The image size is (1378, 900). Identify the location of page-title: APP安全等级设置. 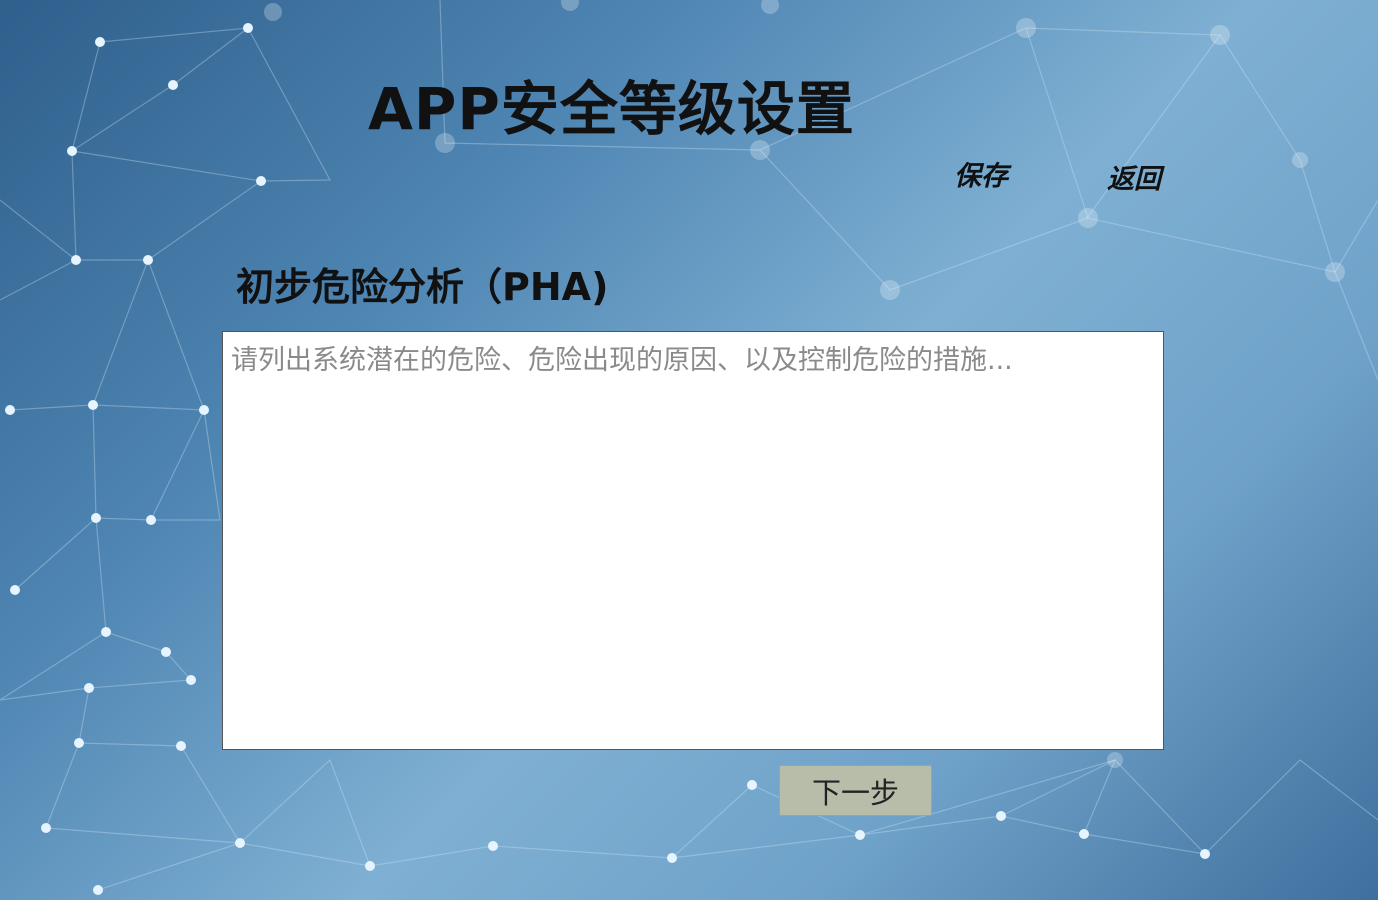
(611, 109).